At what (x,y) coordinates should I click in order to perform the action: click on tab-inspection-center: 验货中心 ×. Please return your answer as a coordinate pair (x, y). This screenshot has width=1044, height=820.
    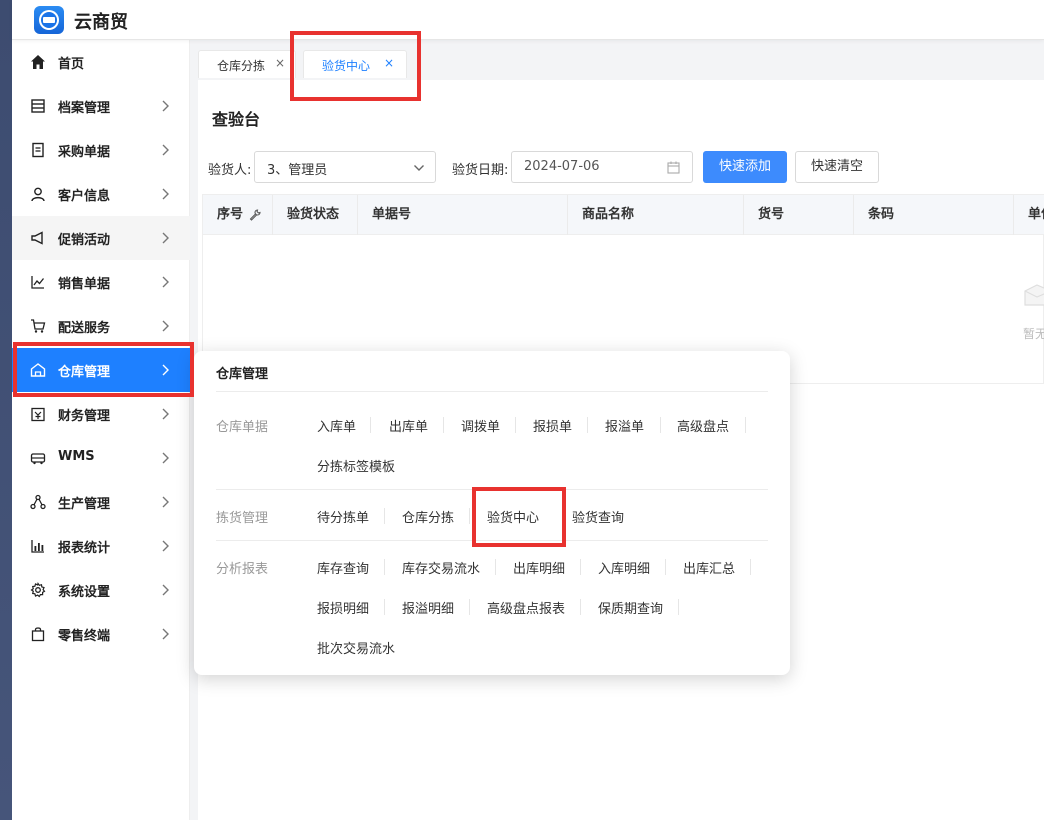
    Looking at the image, I should click on (355, 64).